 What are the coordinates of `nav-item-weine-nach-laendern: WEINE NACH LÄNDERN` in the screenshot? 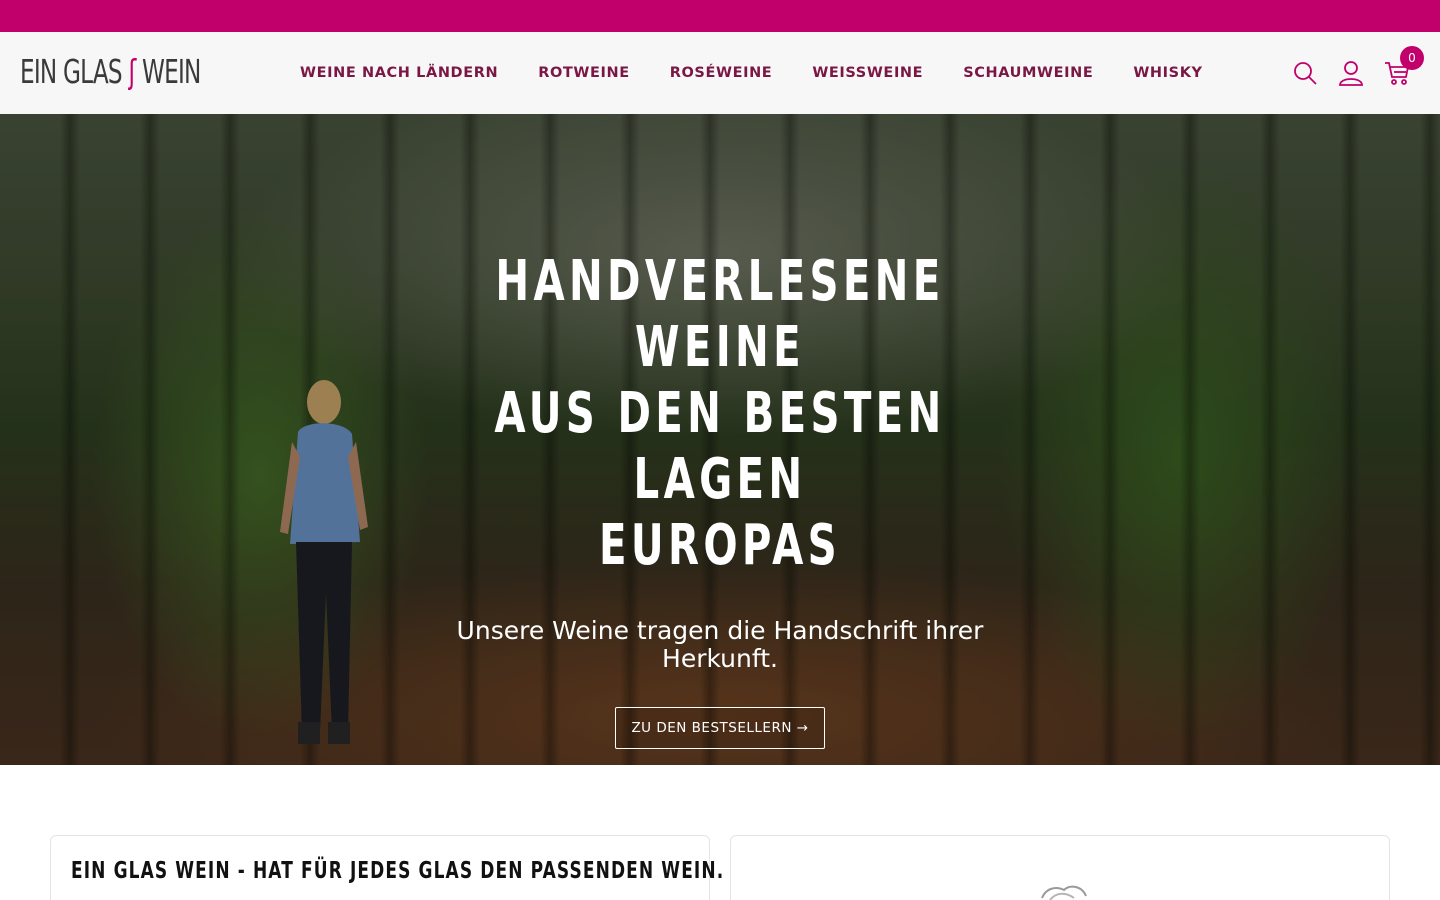 It's located at (399, 73).